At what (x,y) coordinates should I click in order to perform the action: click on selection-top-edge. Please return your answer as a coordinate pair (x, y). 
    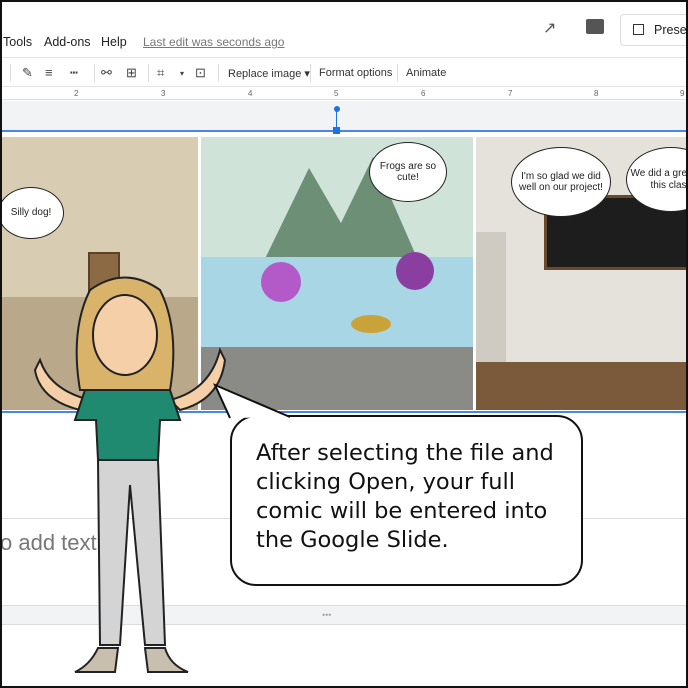
    Looking at the image, I should click on (344, 131).